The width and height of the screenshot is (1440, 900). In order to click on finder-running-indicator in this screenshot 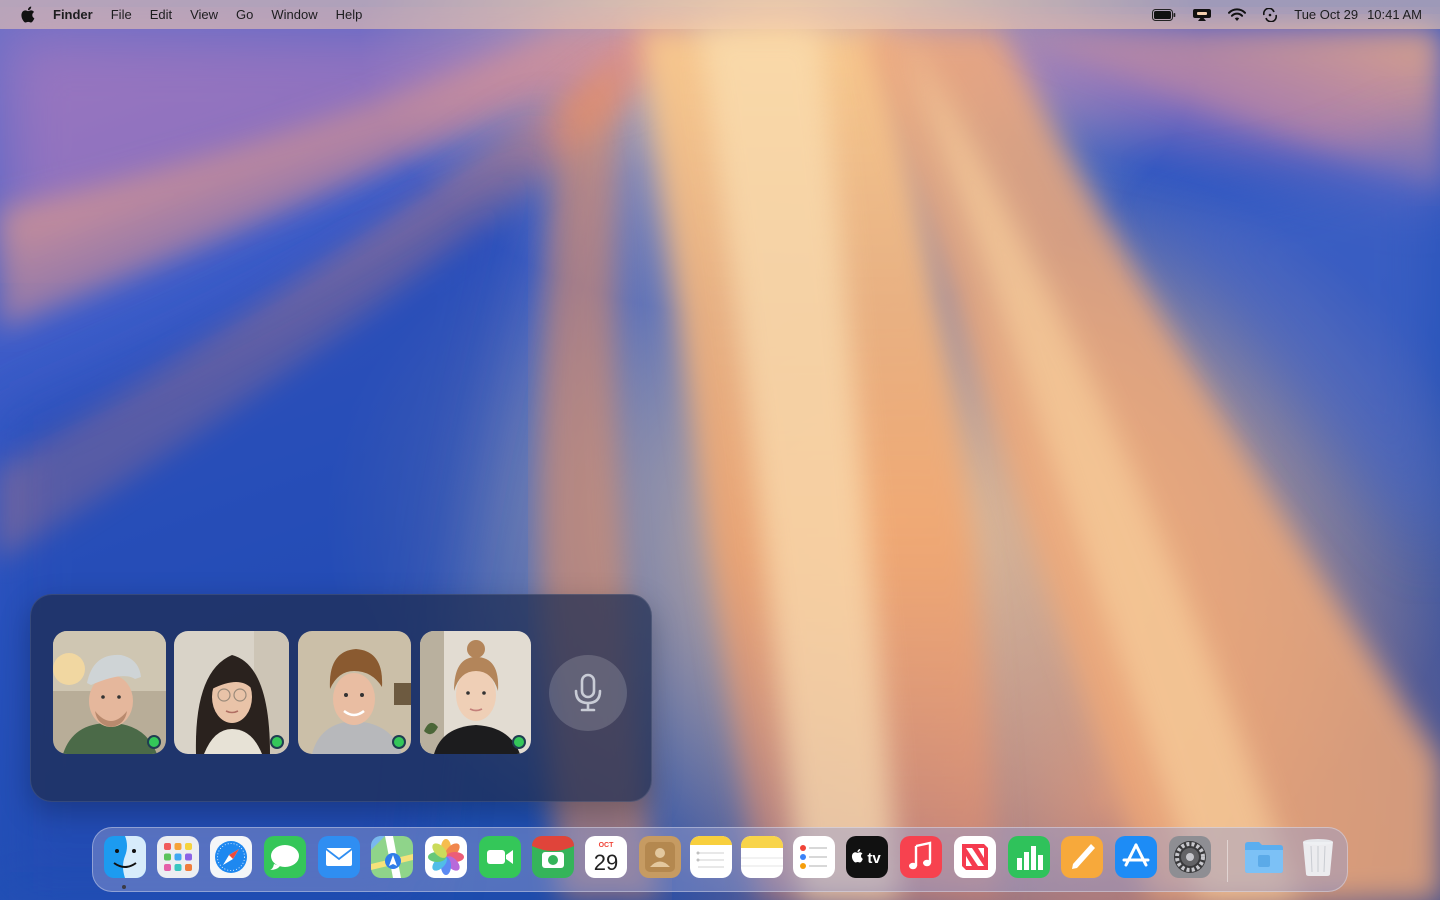, I will do `click(124, 887)`.